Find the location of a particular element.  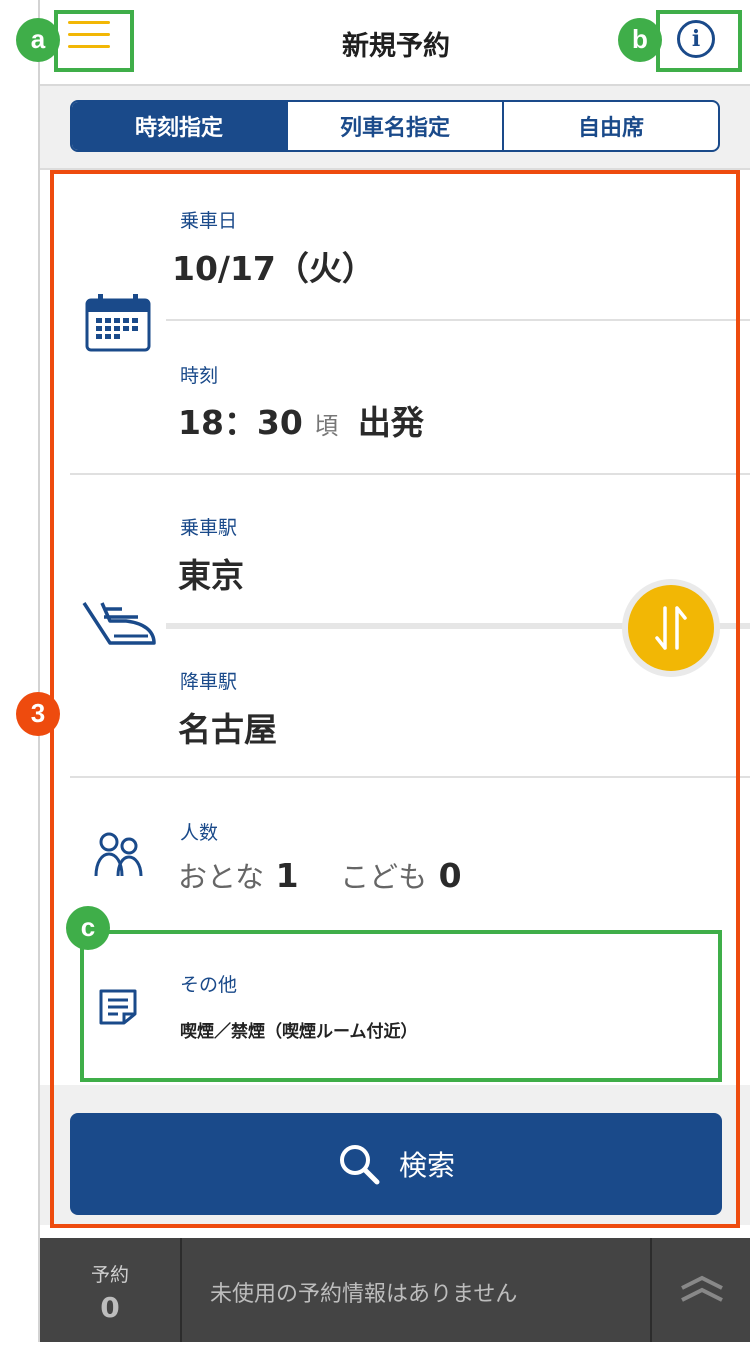

annotation-box-c is located at coordinates (401, 1006).